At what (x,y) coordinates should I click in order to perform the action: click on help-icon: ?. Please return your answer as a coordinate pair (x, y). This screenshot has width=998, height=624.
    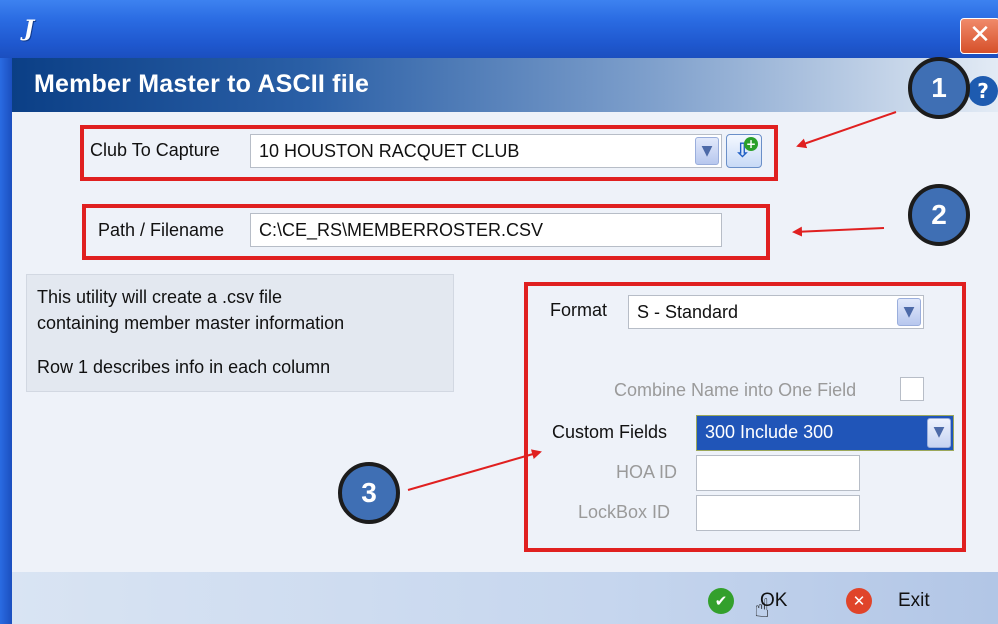
    Looking at the image, I should click on (983, 91).